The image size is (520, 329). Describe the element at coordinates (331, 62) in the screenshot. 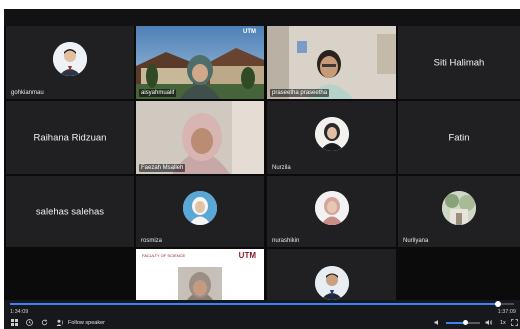

I see `participant-tile-praseetha: praseetha praseetha` at that location.